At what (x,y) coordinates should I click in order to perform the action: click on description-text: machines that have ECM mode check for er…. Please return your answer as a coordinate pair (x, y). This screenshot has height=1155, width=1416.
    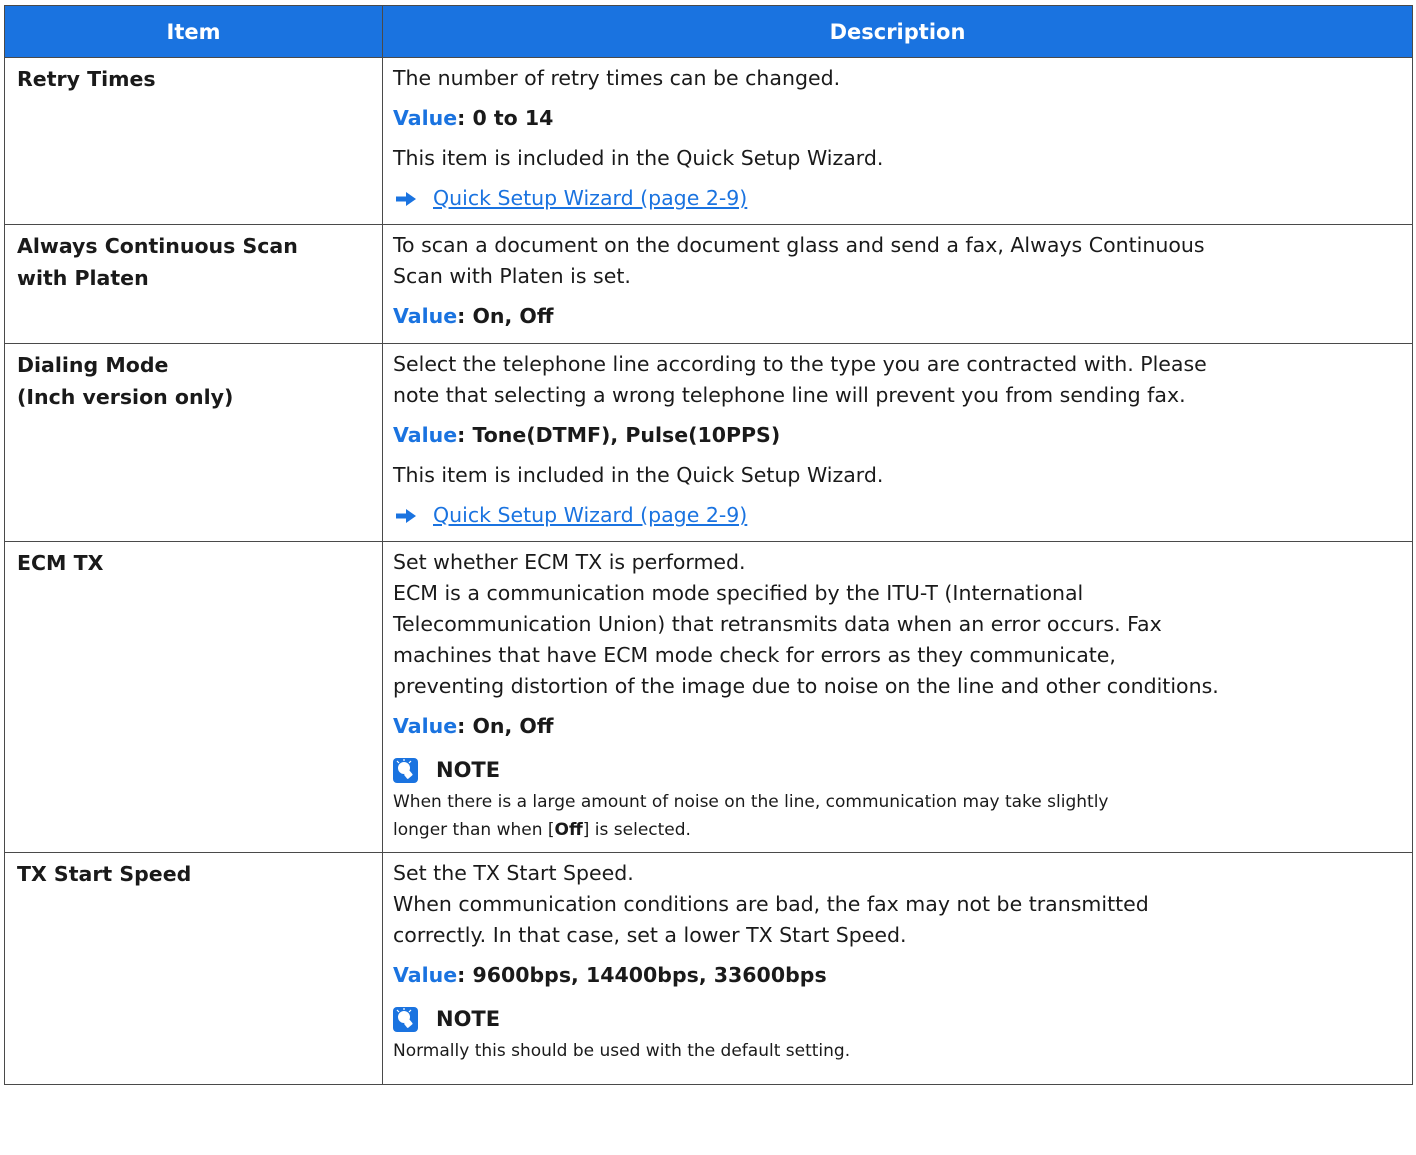
    Looking at the image, I should click on (754, 655).